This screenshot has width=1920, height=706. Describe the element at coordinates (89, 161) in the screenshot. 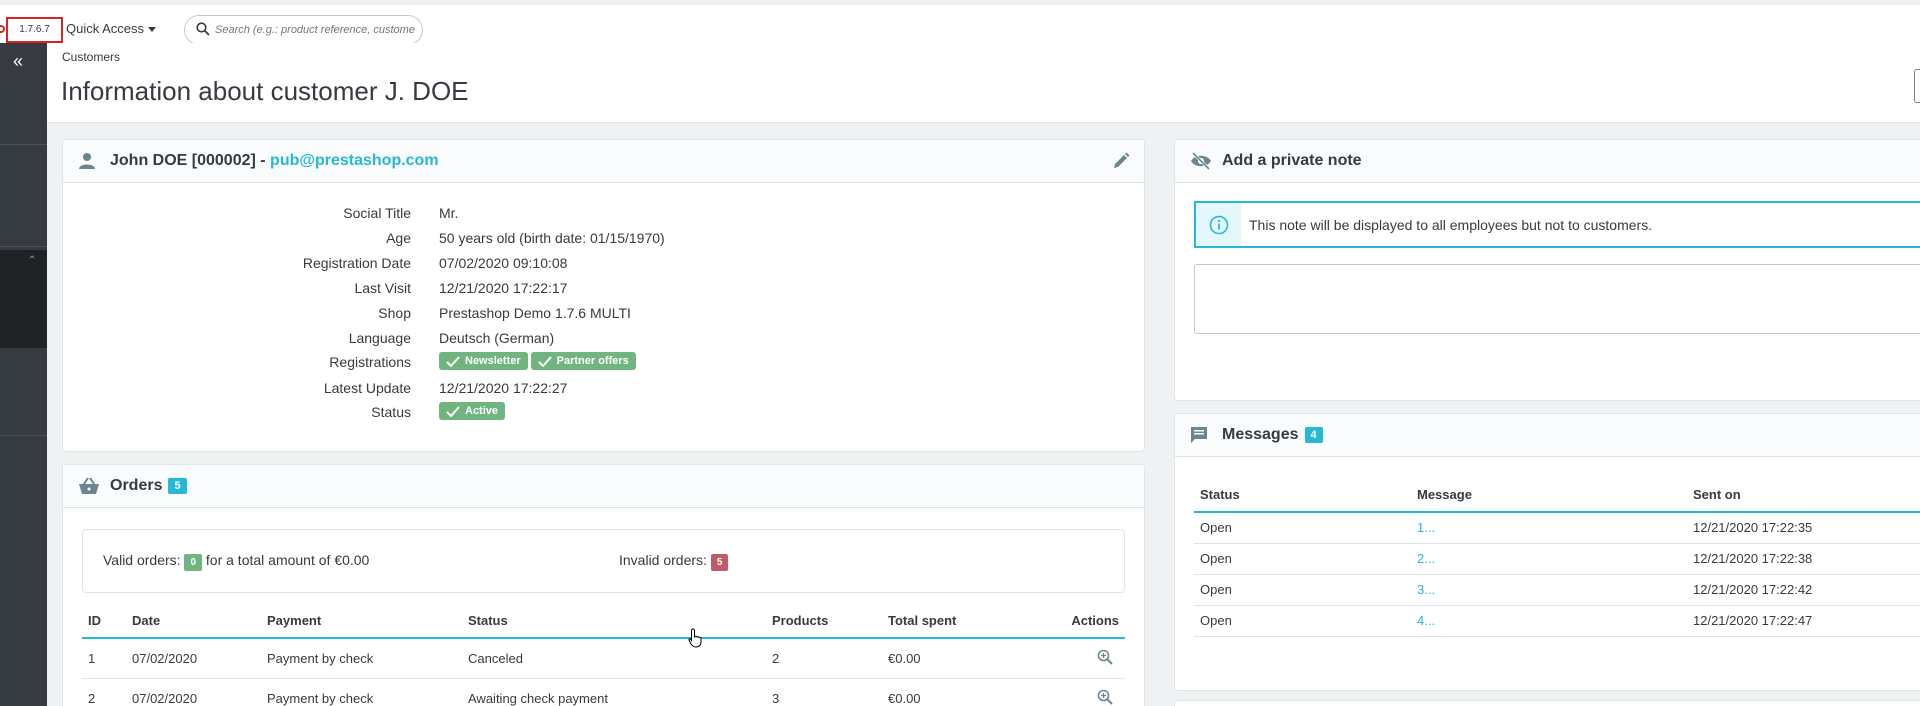

I see `user-icon` at that location.